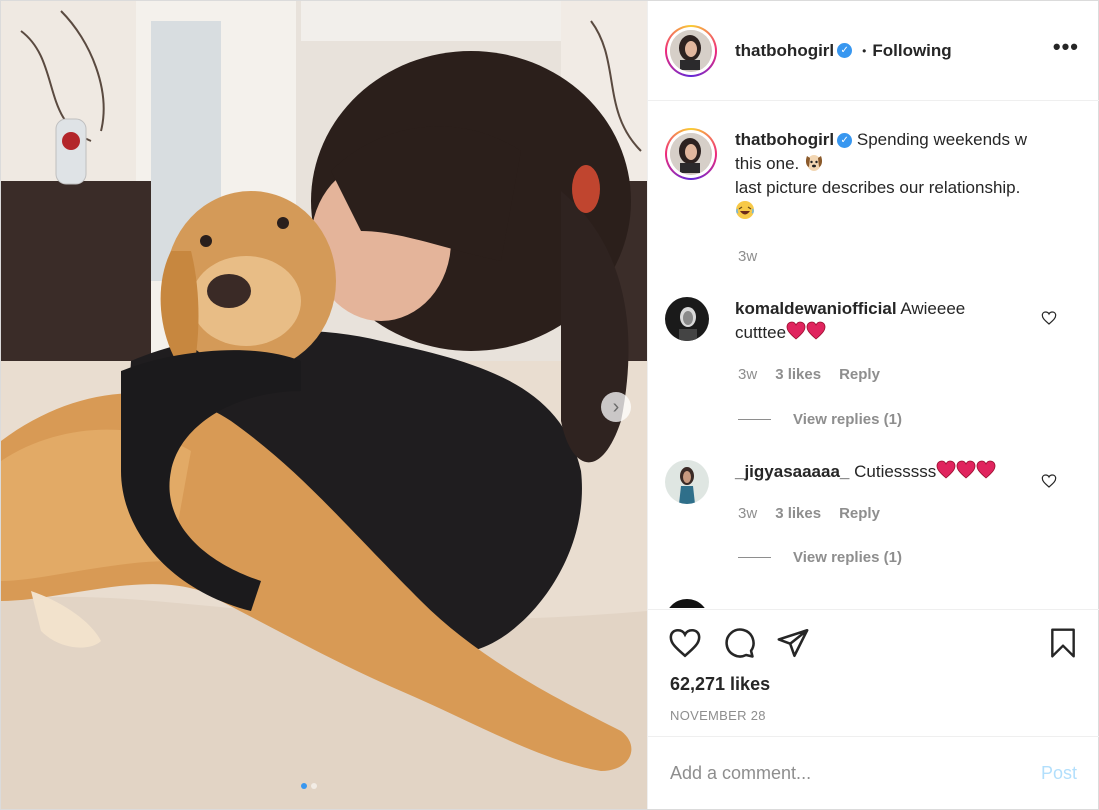  Describe the element at coordinates (784, 139) in the screenshot. I see `caption-username: thatbohogirl` at that location.